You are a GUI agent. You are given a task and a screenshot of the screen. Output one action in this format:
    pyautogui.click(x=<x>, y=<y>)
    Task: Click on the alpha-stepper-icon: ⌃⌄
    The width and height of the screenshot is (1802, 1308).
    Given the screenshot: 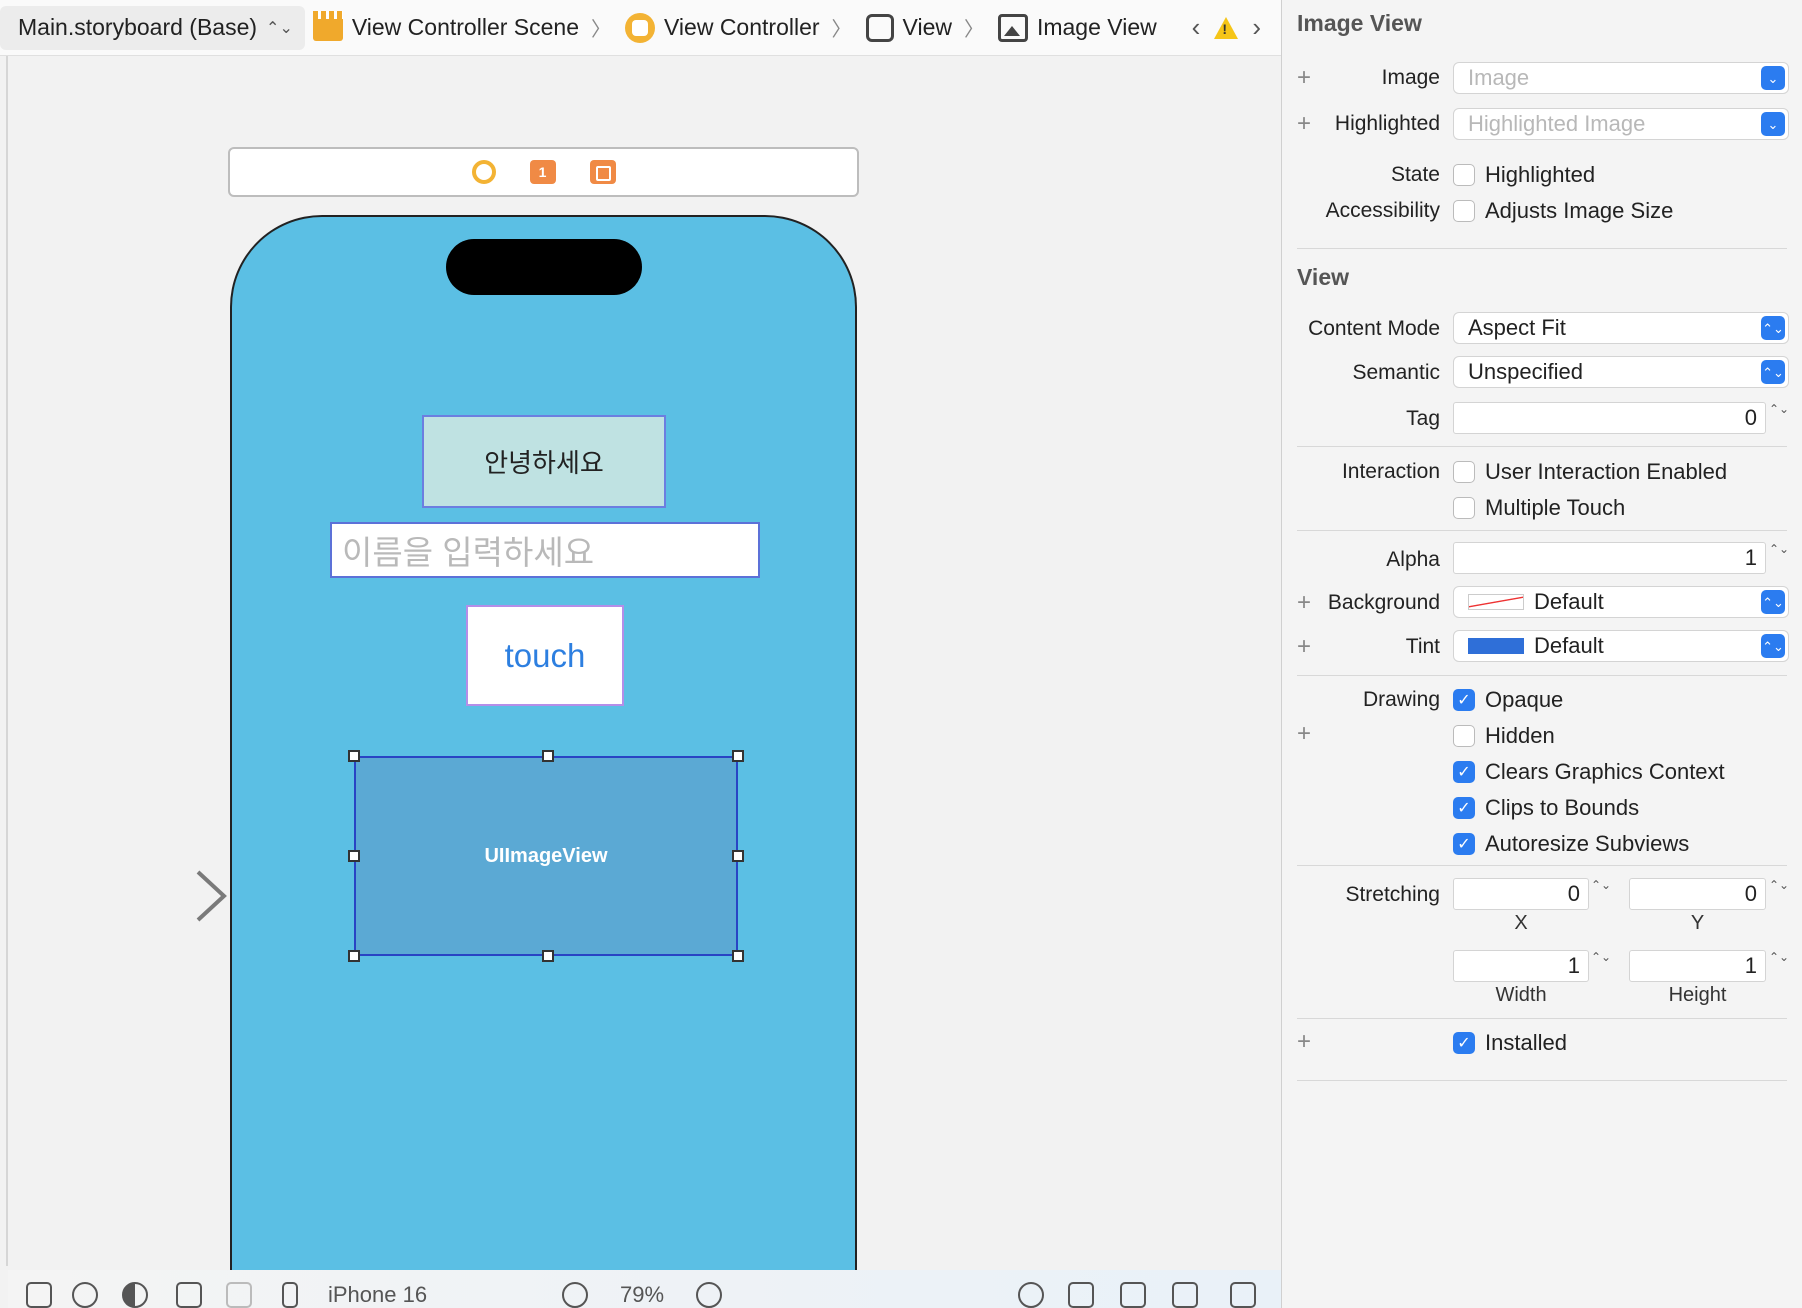 What is the action you would take?
    pyautogui.click(x=1779, y=558)
    